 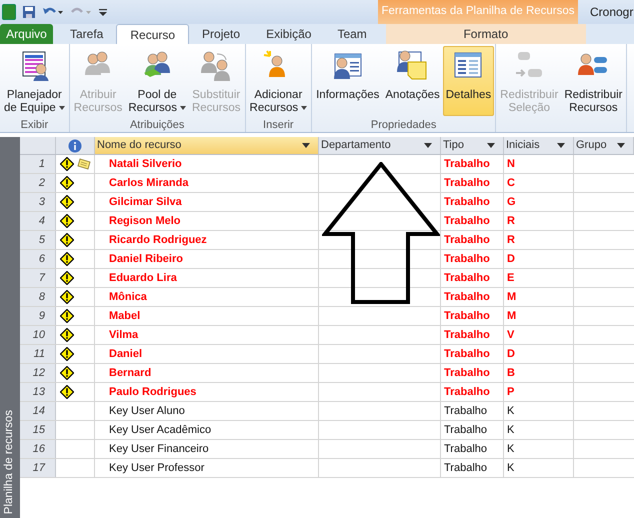 I want to click on table-cell: N, so click(x=539, y=164).